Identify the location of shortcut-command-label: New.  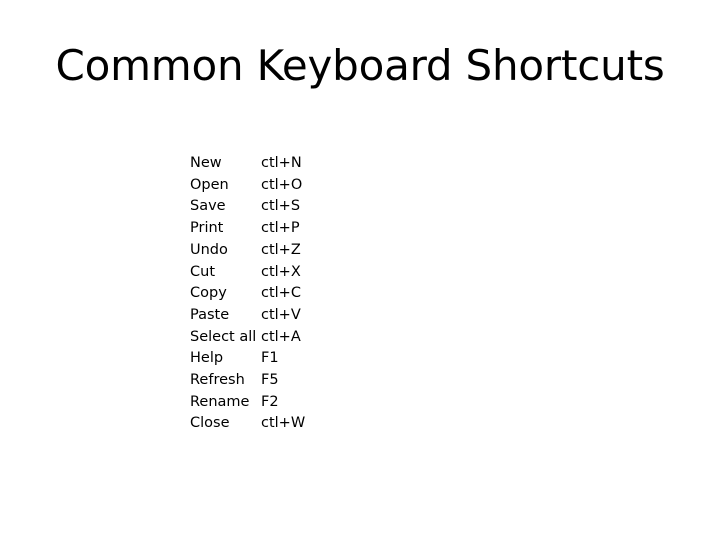
(206, 163).